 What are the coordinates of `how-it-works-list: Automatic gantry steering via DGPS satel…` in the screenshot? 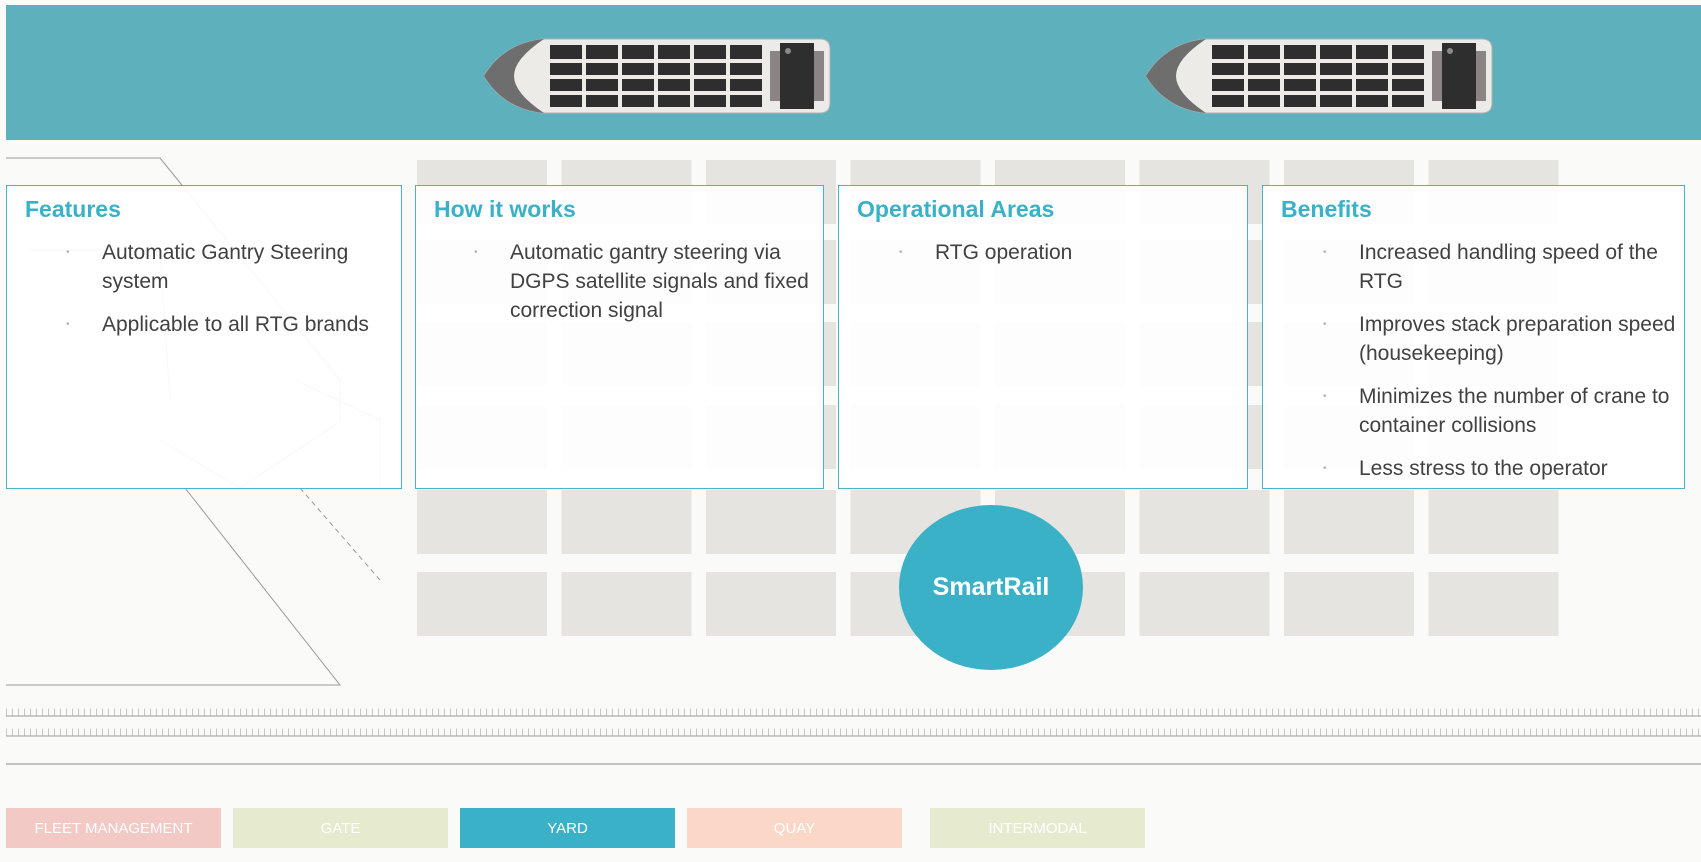 It's located at (642, 288).